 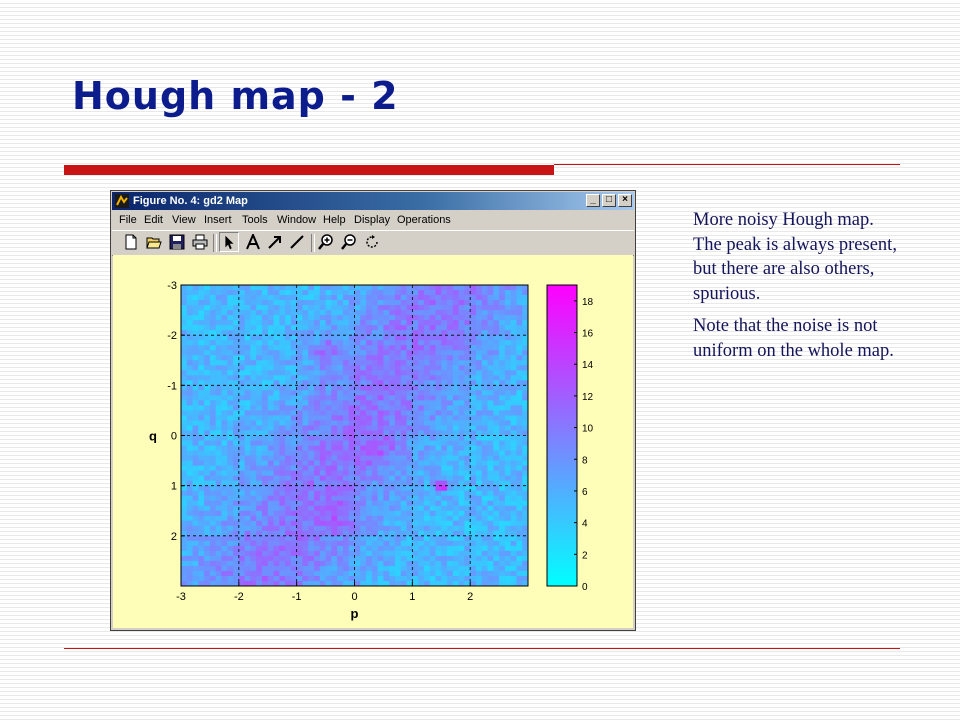 I want to click on colorbar-tick-label: 4, so click(x=585, y=524).